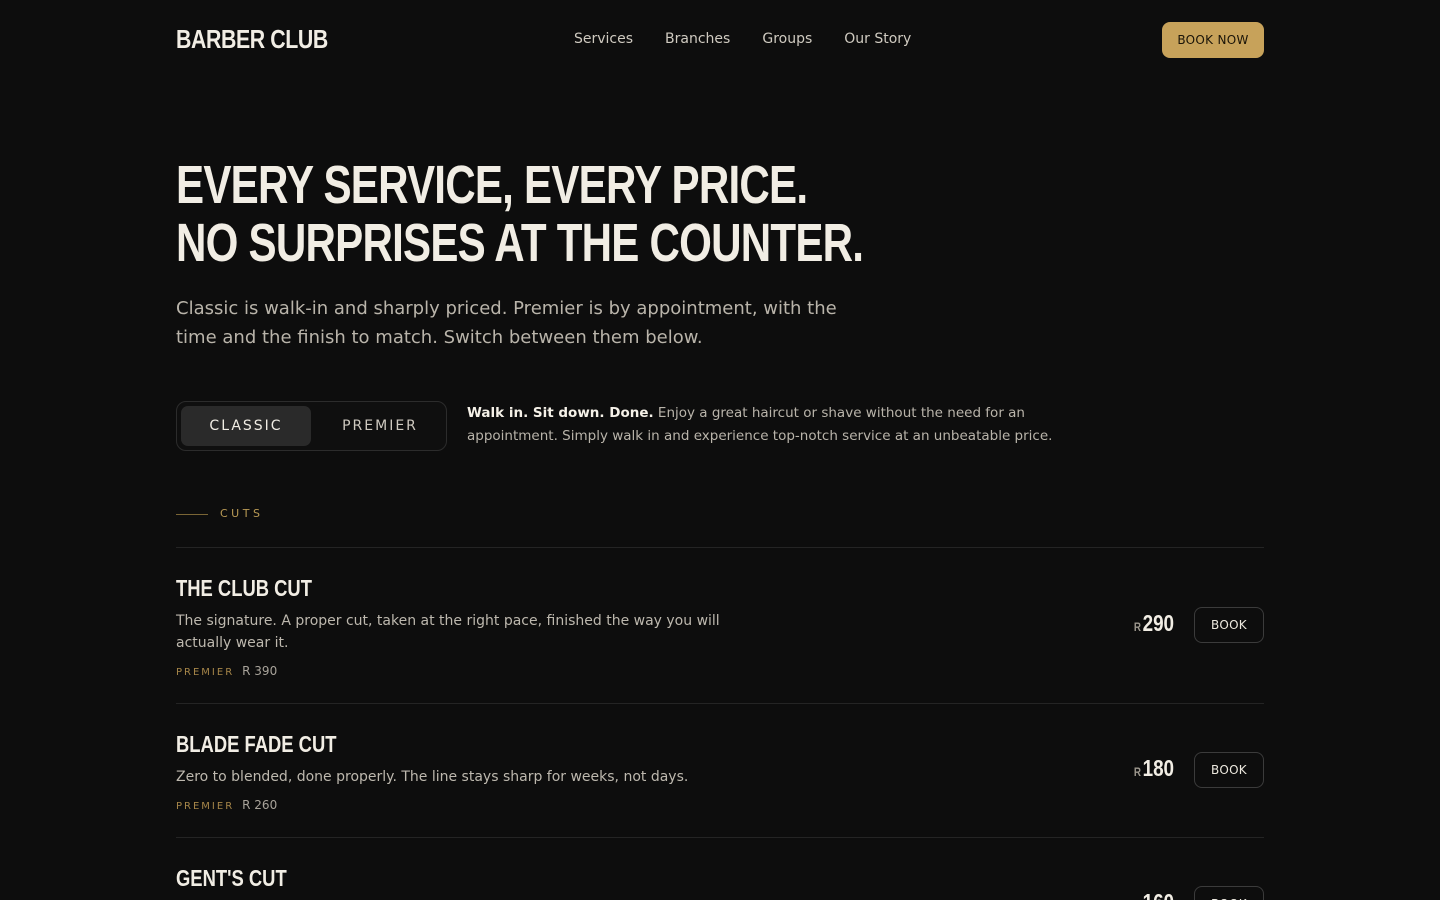 The width and height of the screenshot is (1440, 900). What do you see at coordinates (1158, 623) in the screenshot?
I see `price-amount: 290` at bounding box center [1158, 623].